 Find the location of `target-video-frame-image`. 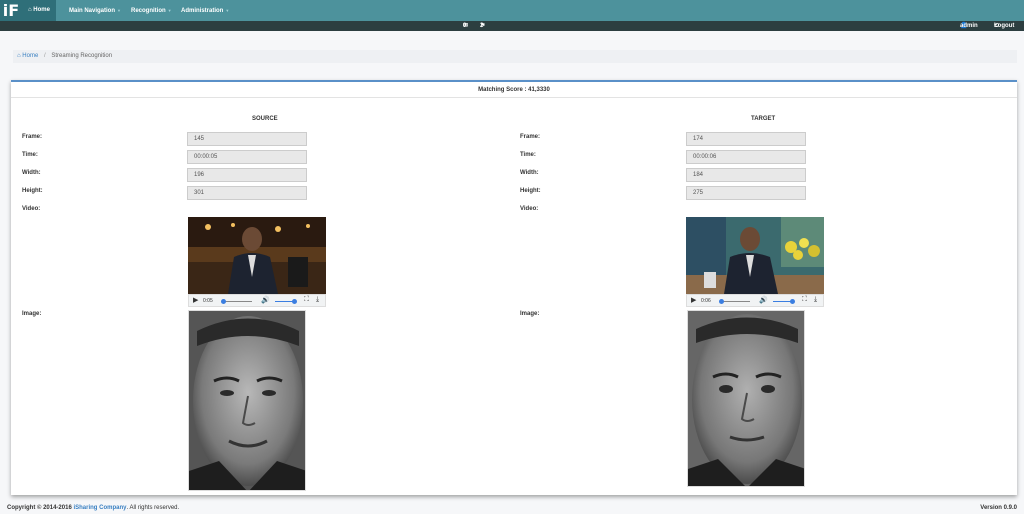

target-video-frame-image is located at coordinates (755, 255).